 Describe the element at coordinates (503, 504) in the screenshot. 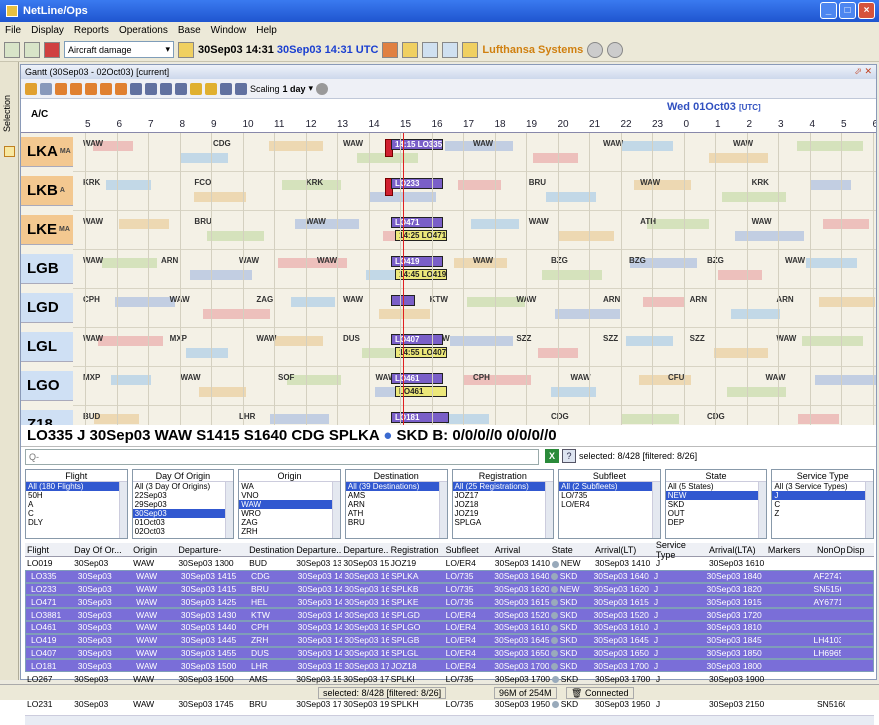

I see `filter-item: JOZ18` at that location.